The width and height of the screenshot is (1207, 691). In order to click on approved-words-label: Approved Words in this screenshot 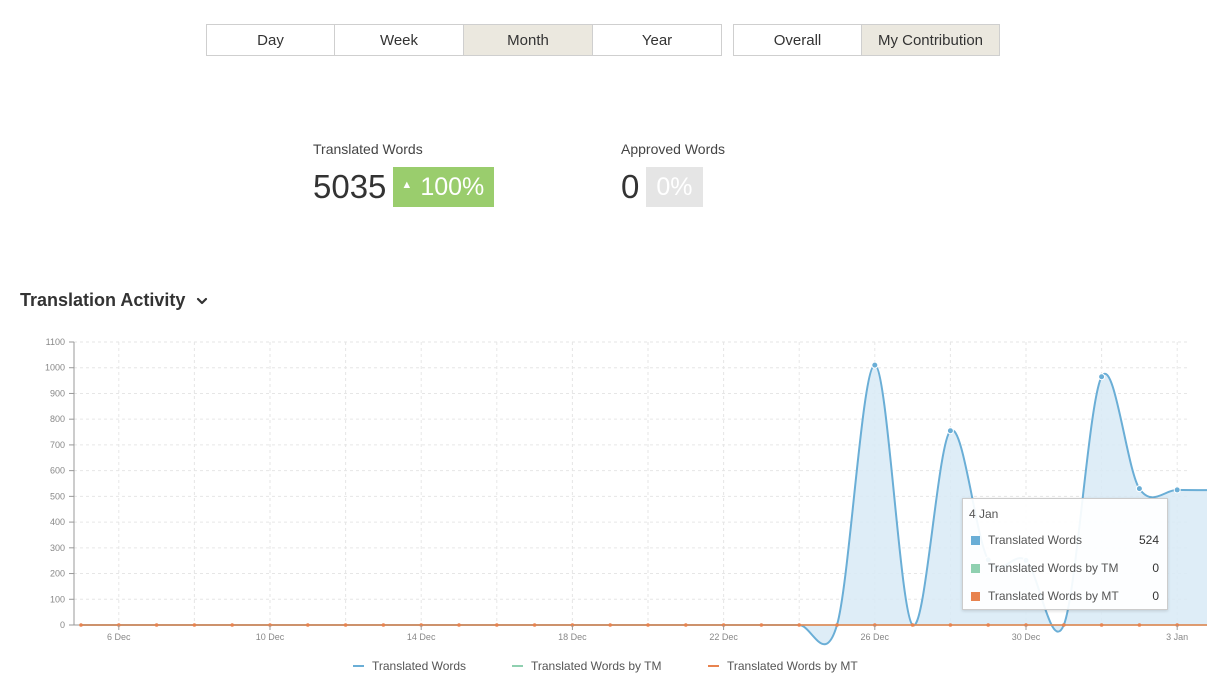, I will do `click(673, 149)`.